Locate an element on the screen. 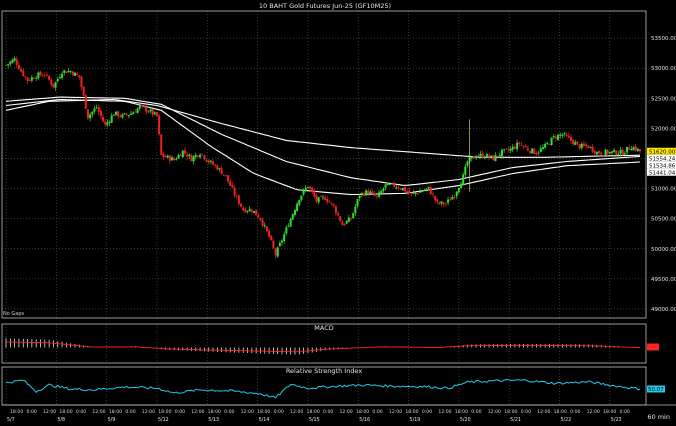 This screenshot has width=676, height=426. y-tick-label: 51000.00 is located at coordinates (663, 190).